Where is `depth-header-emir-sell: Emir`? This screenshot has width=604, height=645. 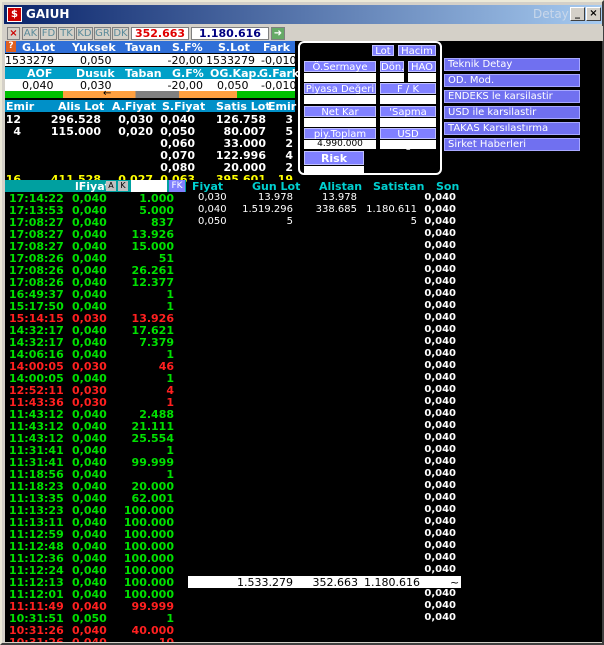 depth-header-emir-sell: Emir is located at coordinates (282, 106).